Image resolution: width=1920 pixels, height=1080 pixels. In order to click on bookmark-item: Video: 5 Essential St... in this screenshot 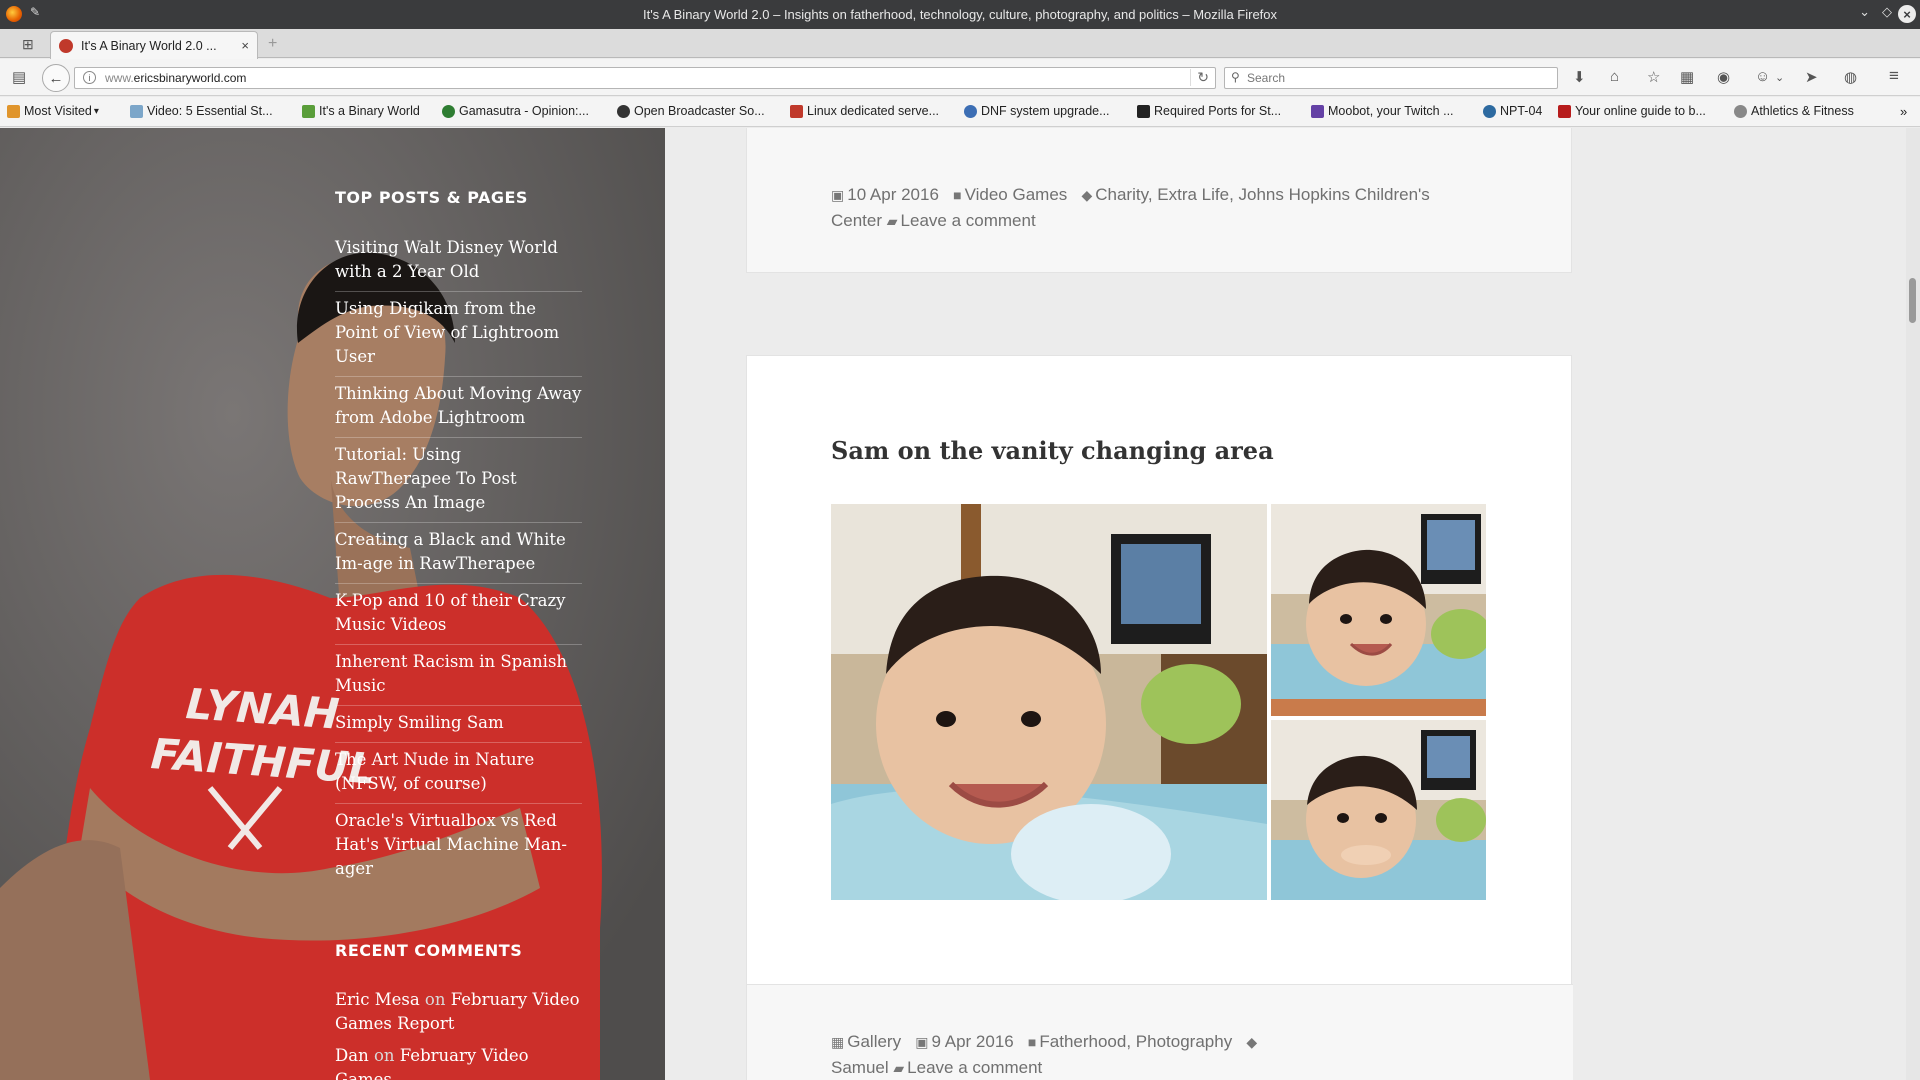, I will do `click(201, 111)`.